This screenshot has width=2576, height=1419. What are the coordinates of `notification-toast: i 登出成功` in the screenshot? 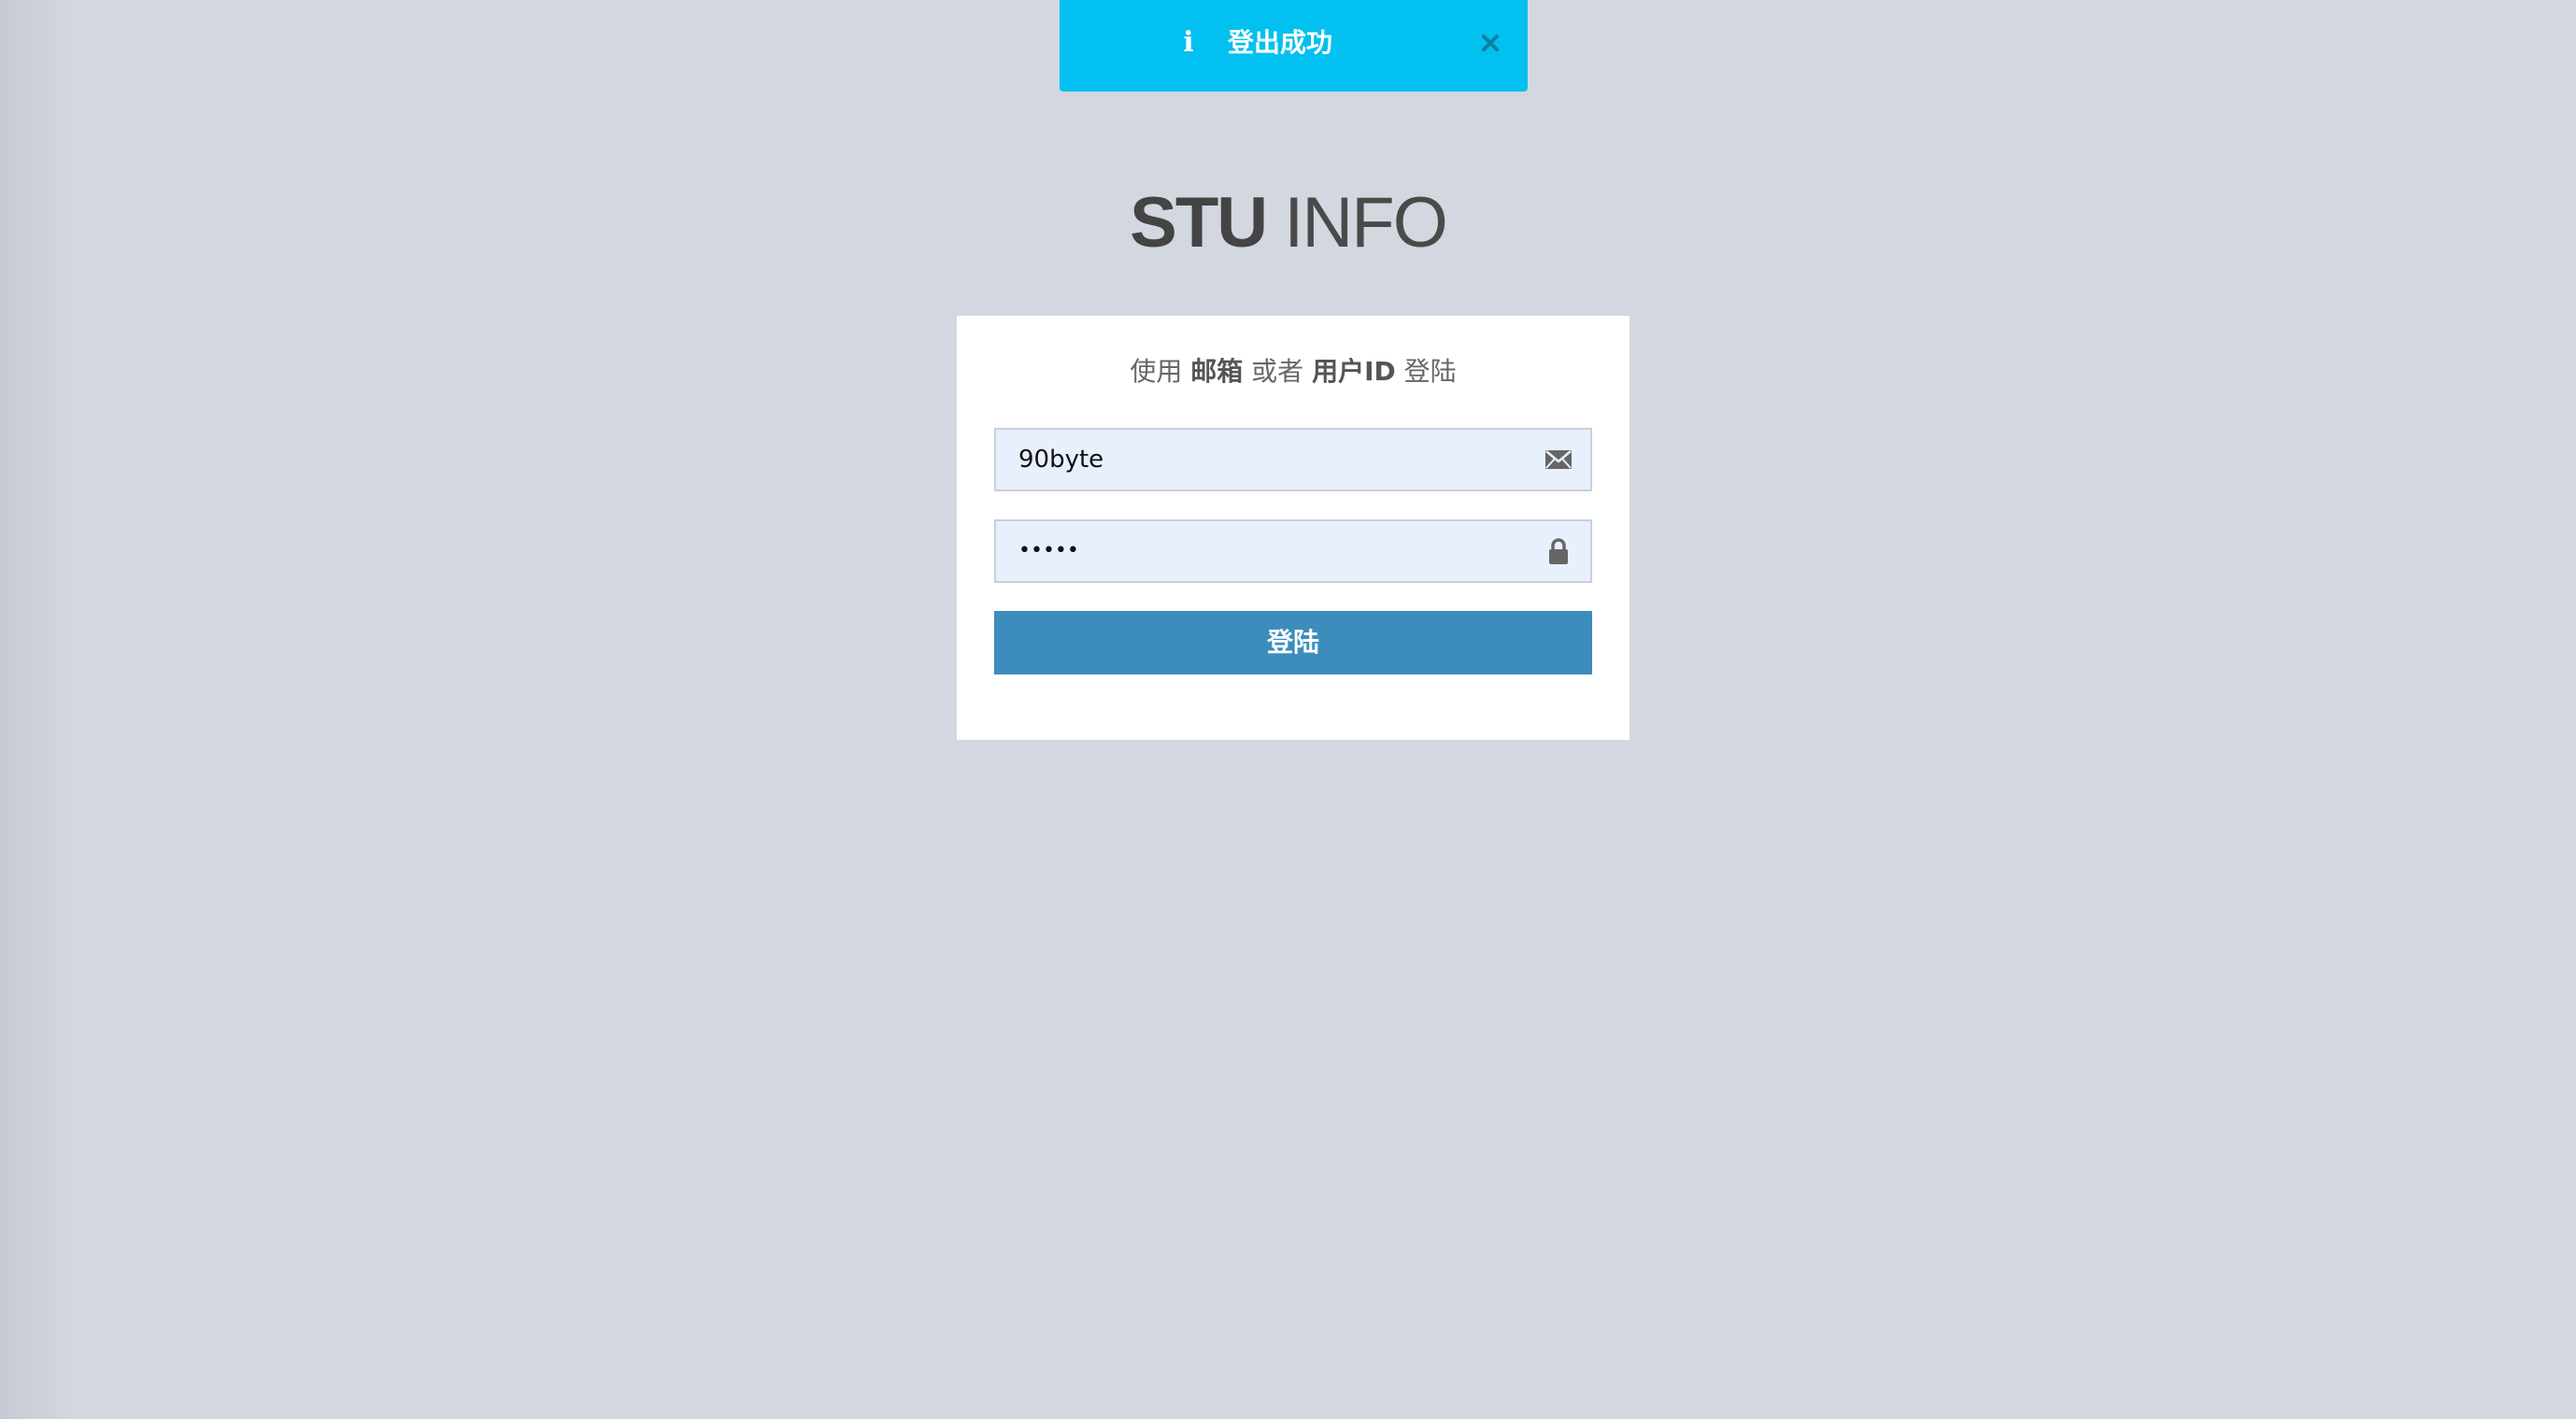 It's located at (1294, 46).